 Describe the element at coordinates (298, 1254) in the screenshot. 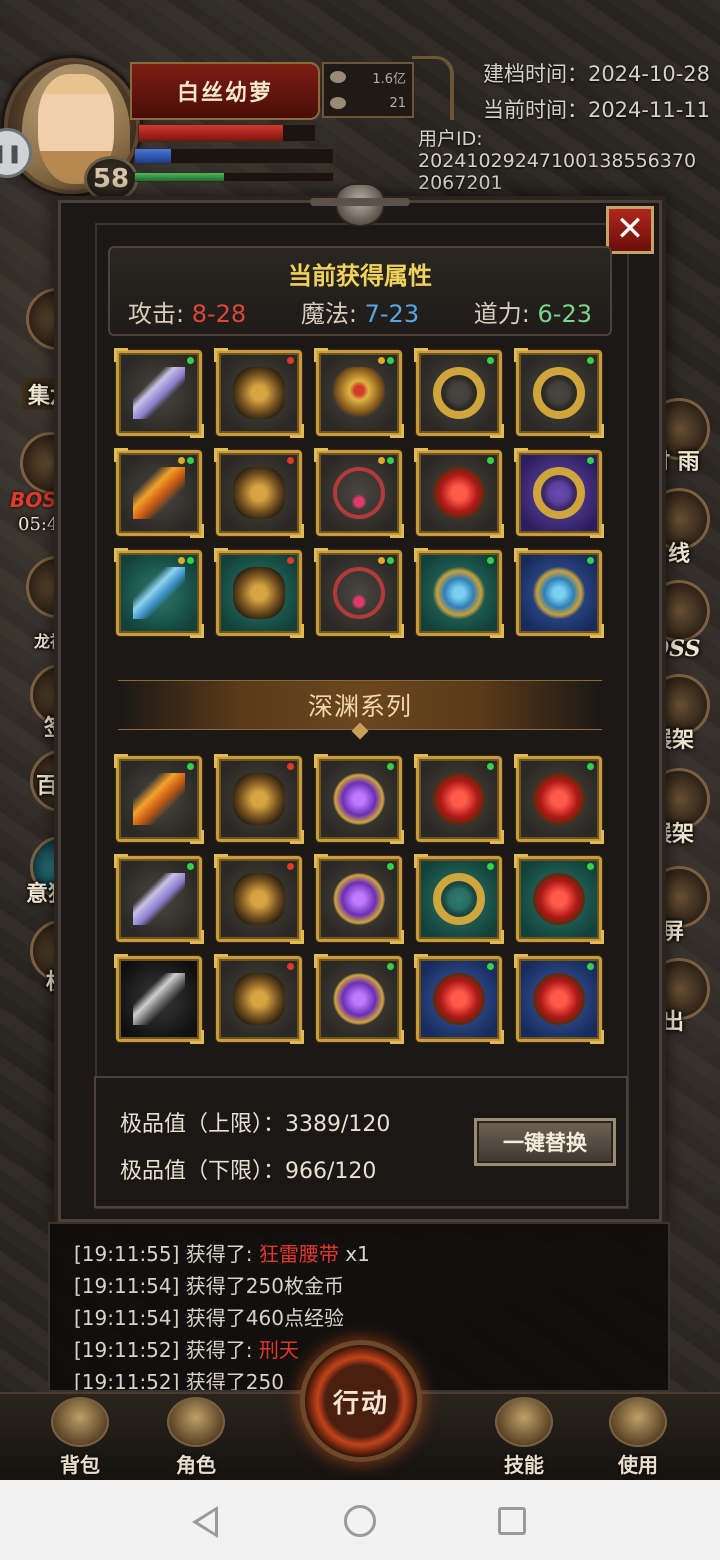

I see `chat-item: 狂雷腰带` at that location.